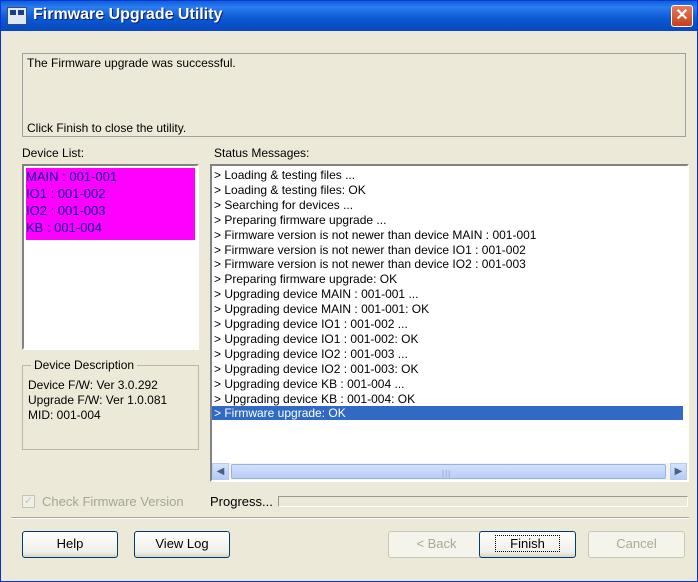 Image resolution: width=698 pixels, height=582 pixels. I want to click on horizontal-scrollbar: ◀ ||| ▶, so click(449, 471).